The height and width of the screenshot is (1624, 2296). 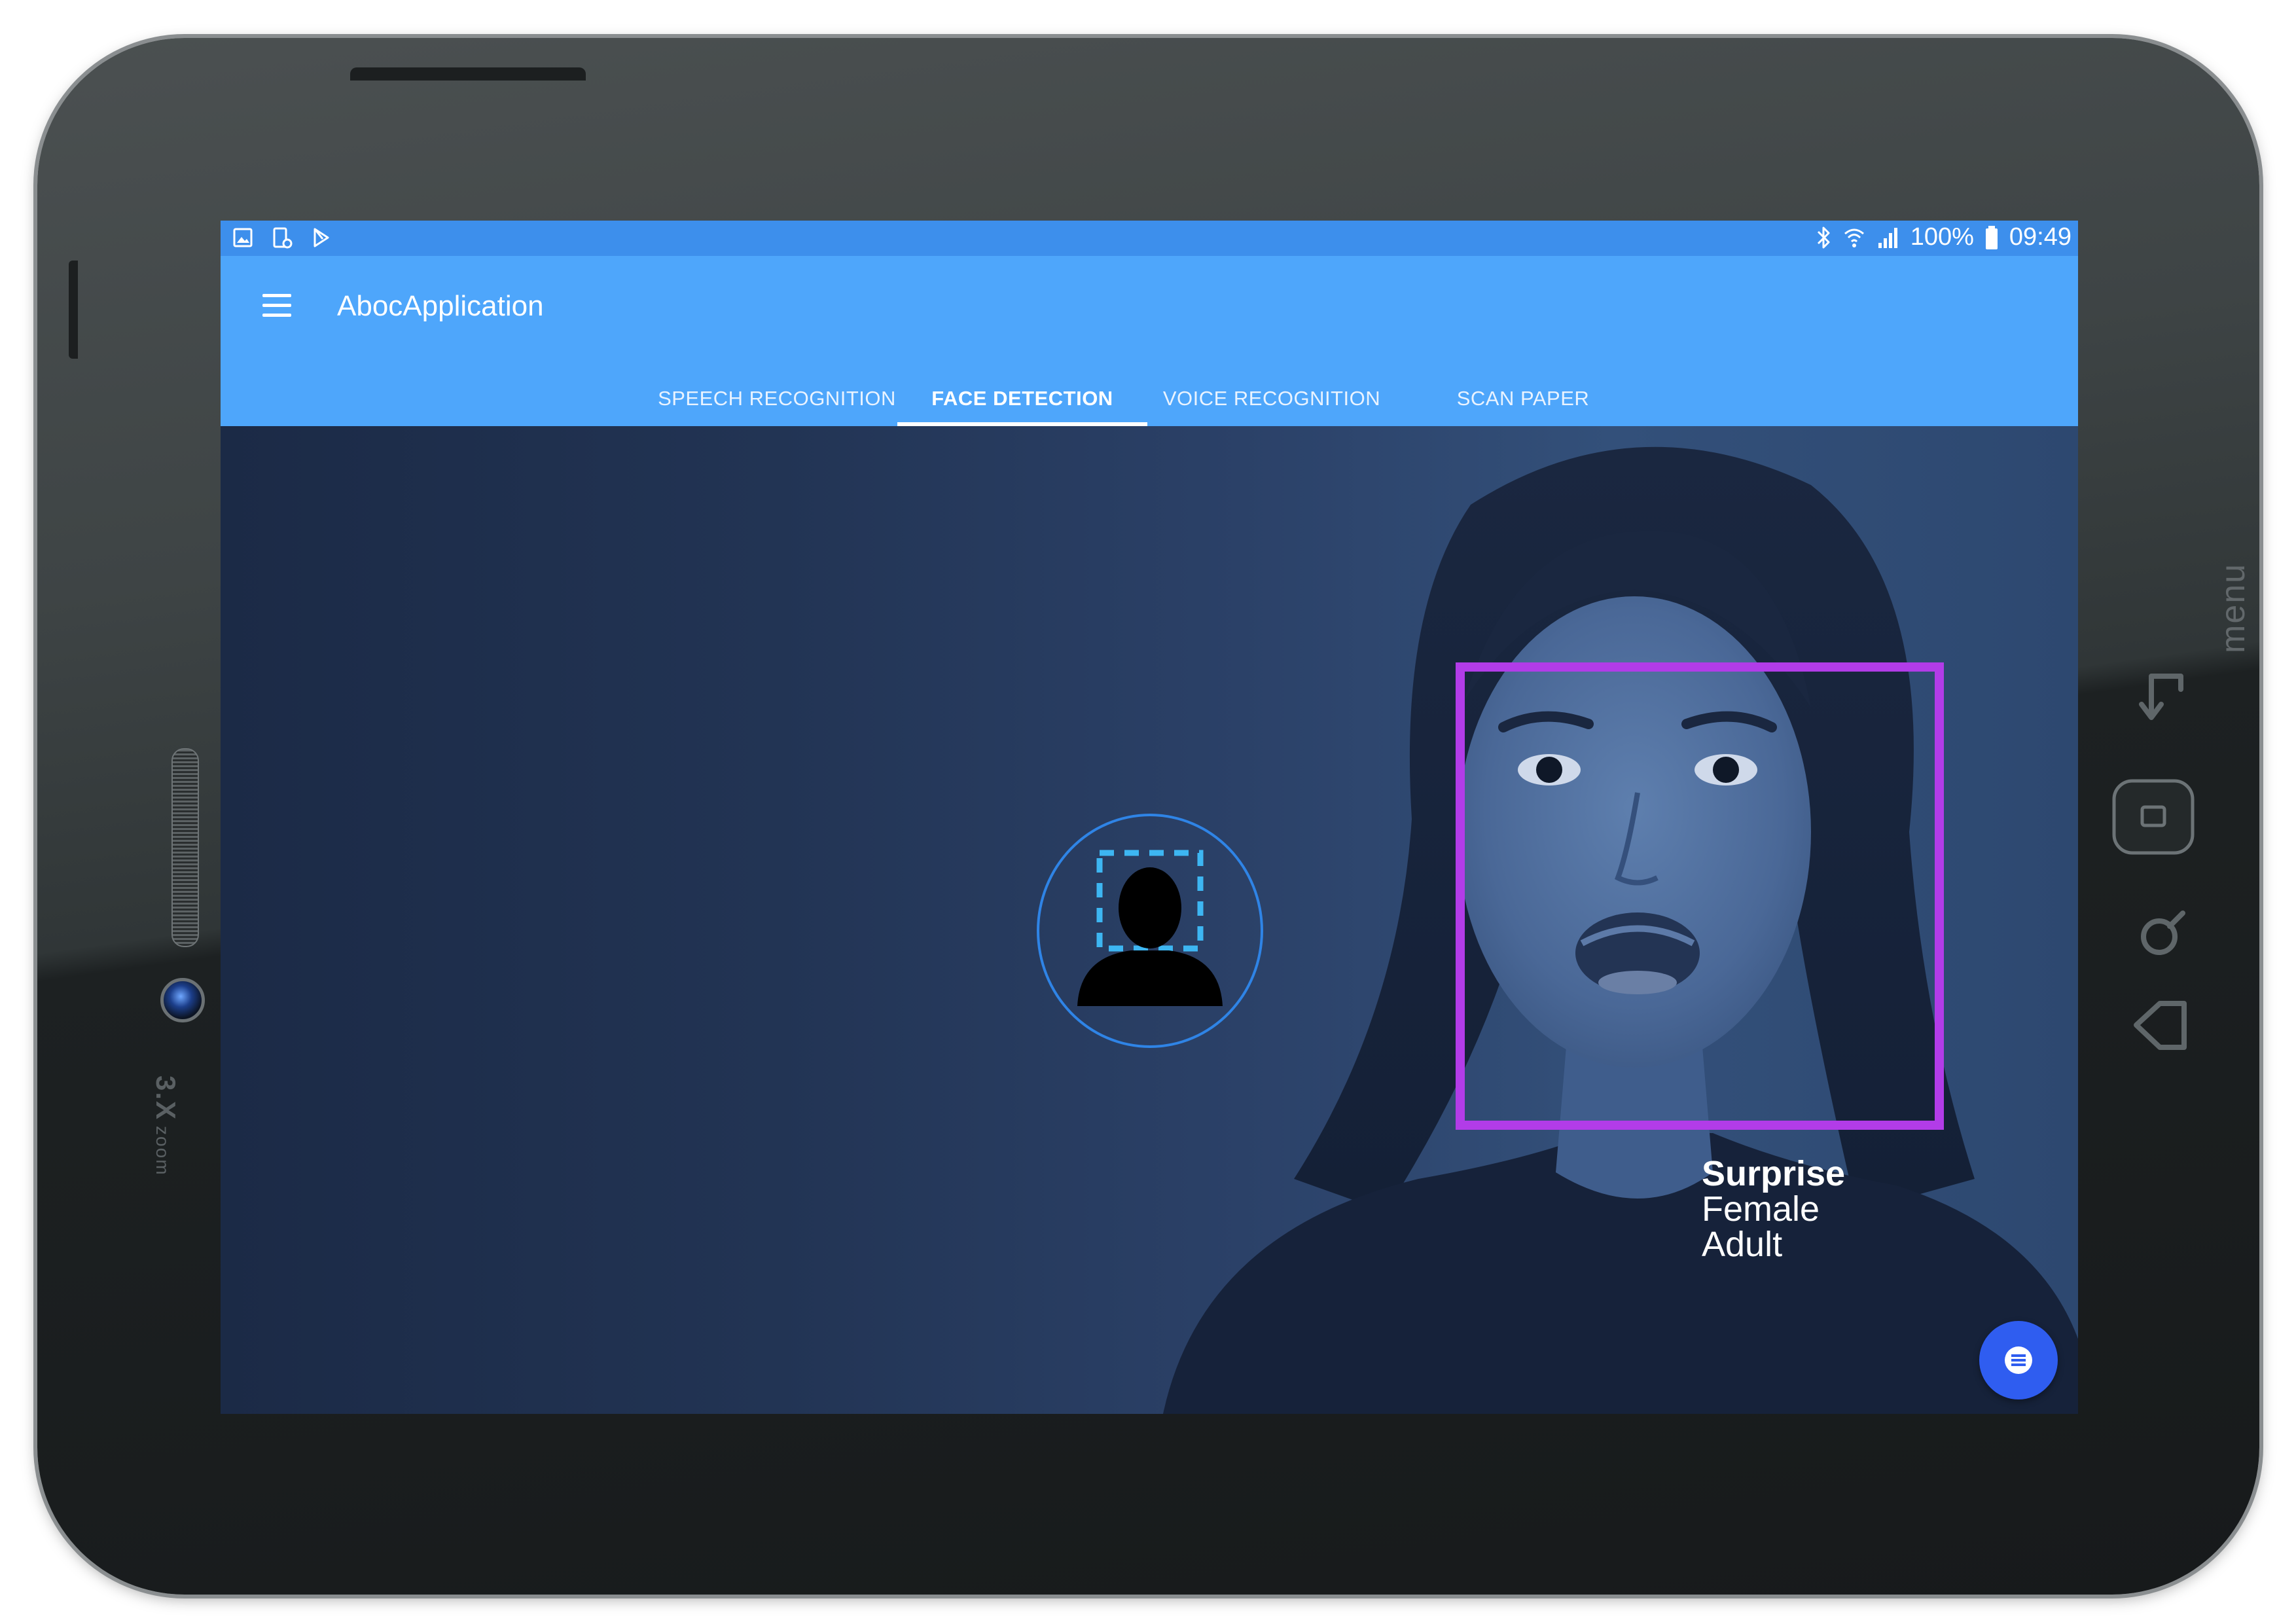 What do you see at coordinates (162, 1151) in the screenshot?
I see `zoom-word: zoom` at bounding box center [162, 1151].